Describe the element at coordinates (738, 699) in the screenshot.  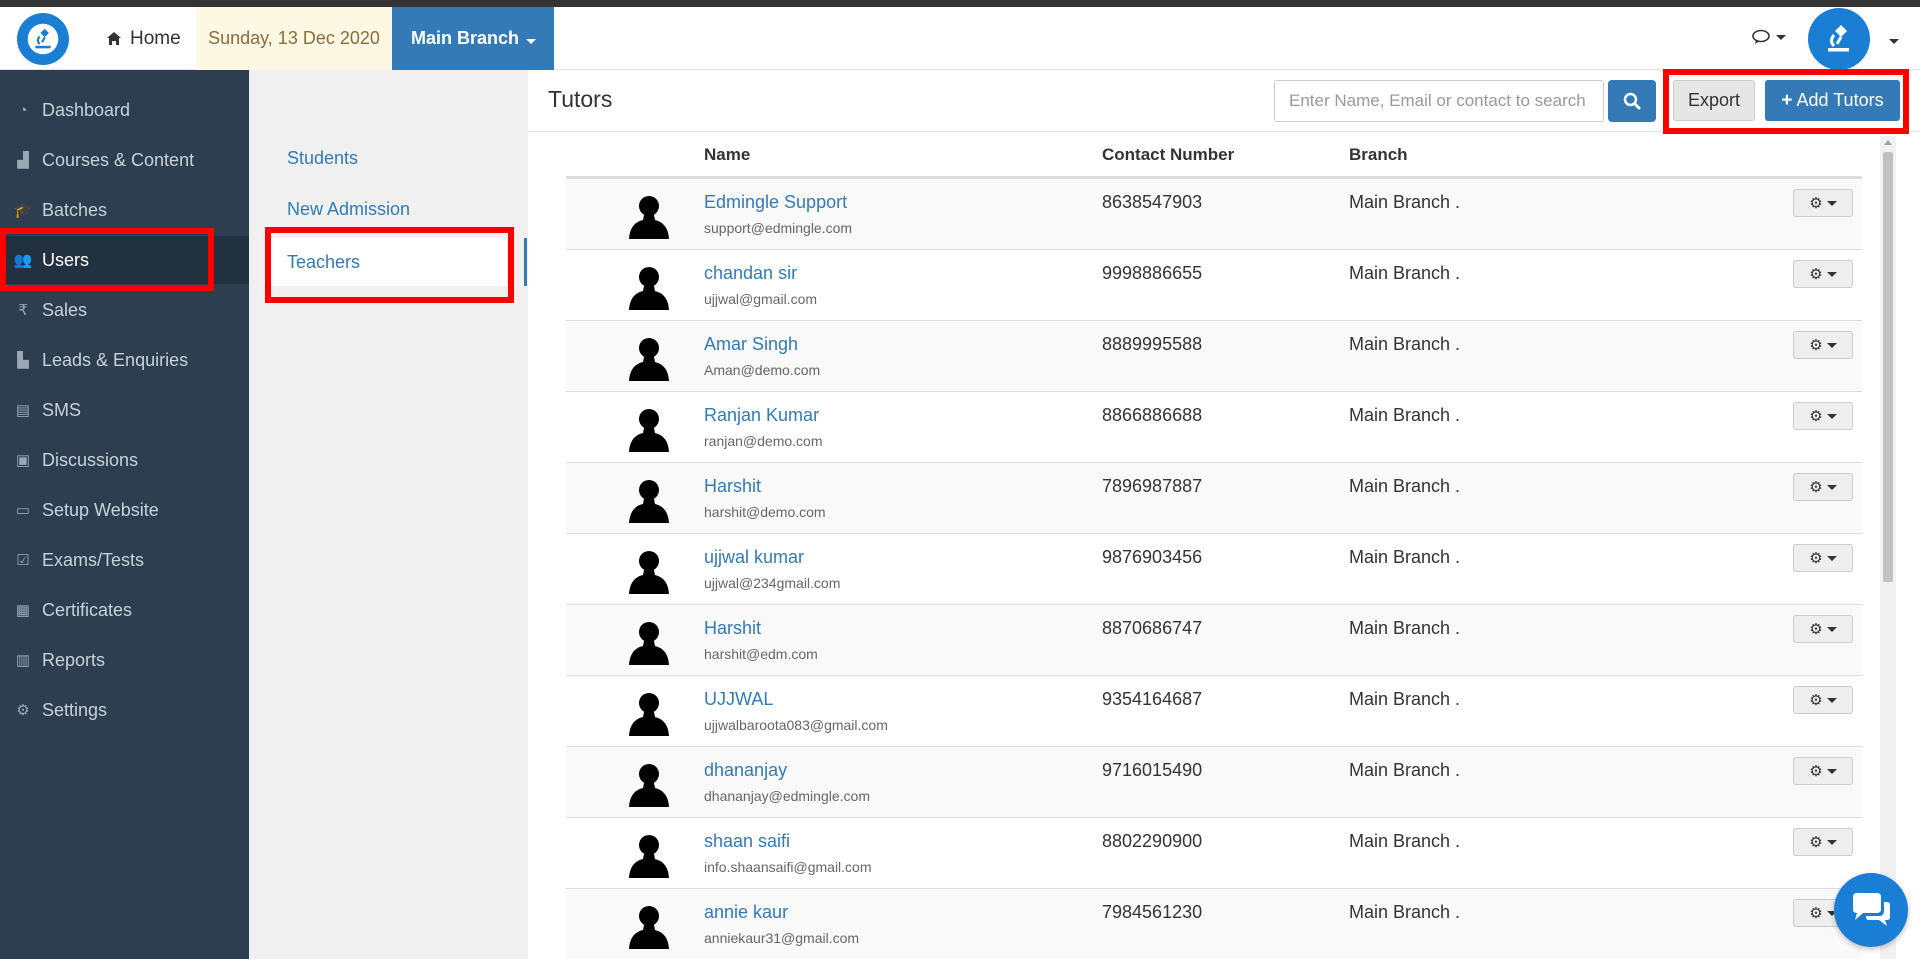
I see `tutor-name-link: UJJWAL` at that location.